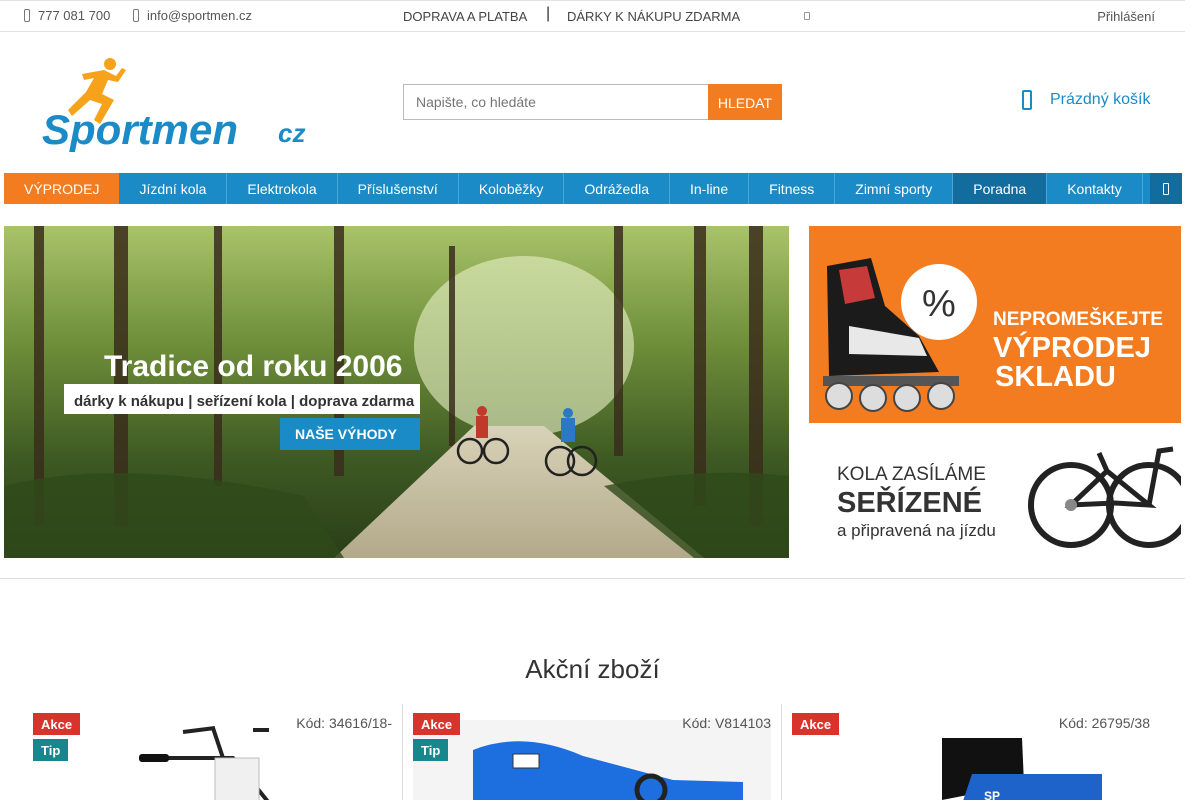  I want to click on nav-item-zimni-sporty: Zimní sporty, so click(894, 188).